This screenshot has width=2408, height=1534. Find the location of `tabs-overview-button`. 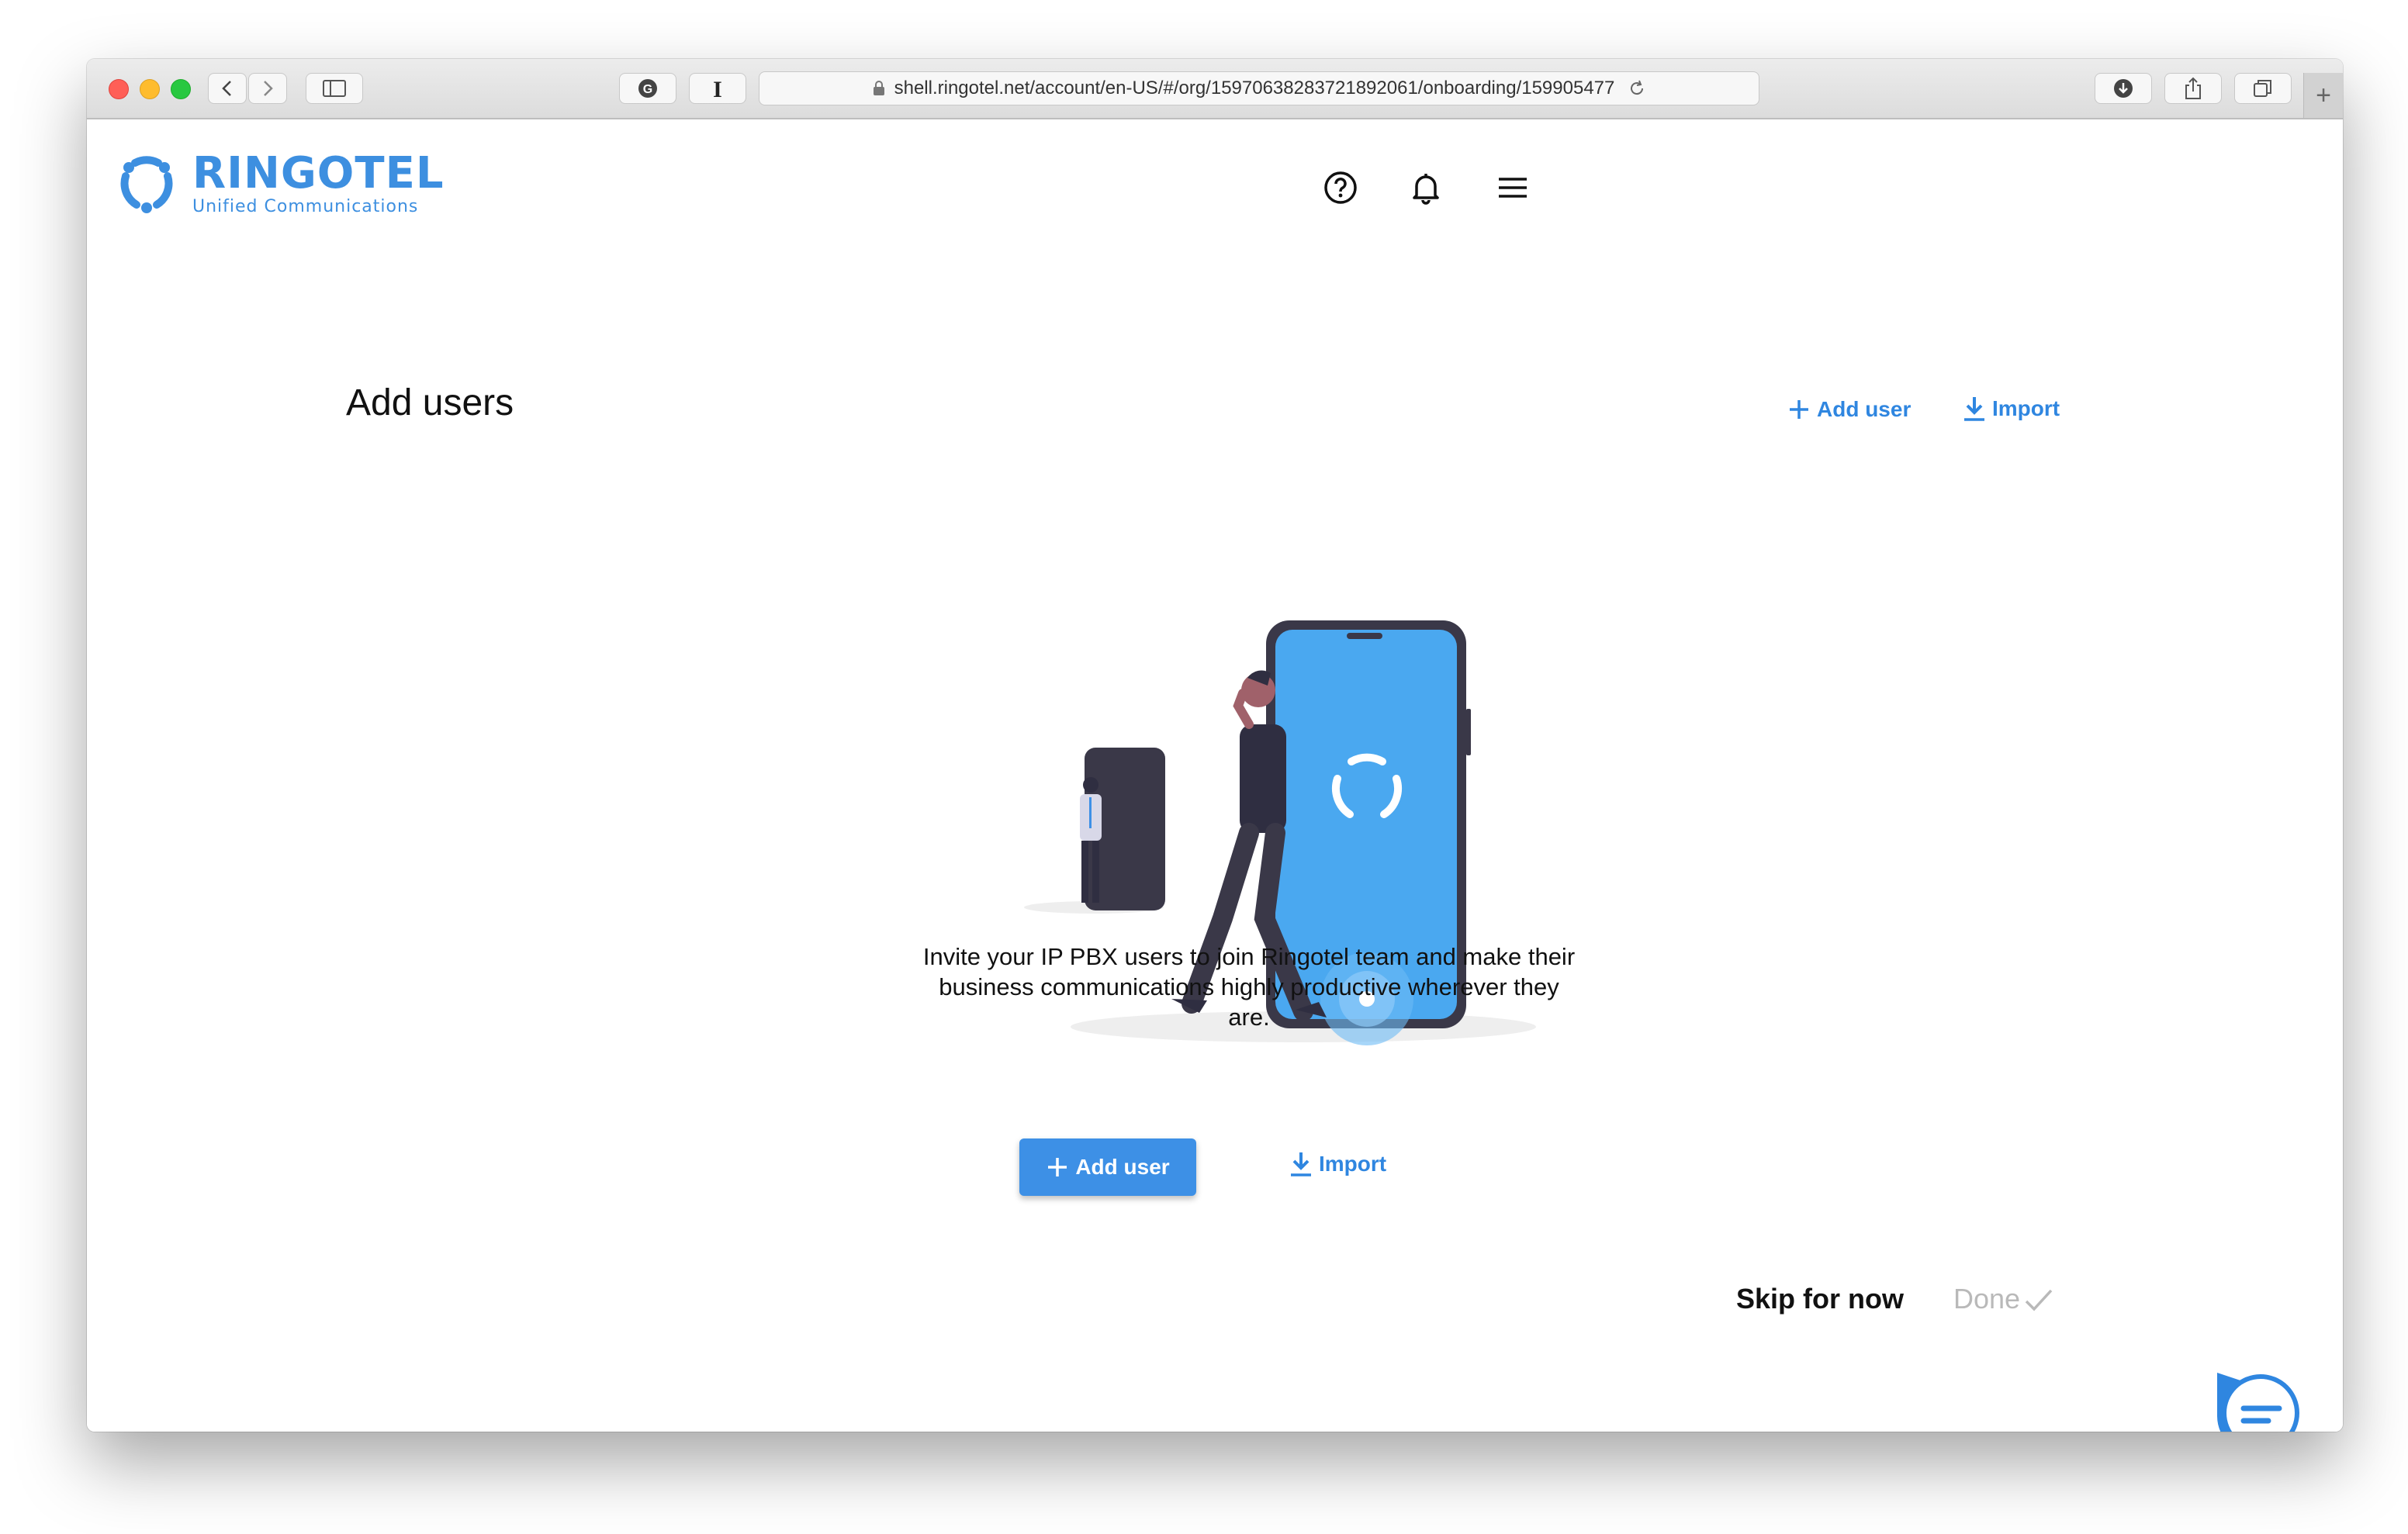

tabs-overview-button is located at coordinates (2263, 88).